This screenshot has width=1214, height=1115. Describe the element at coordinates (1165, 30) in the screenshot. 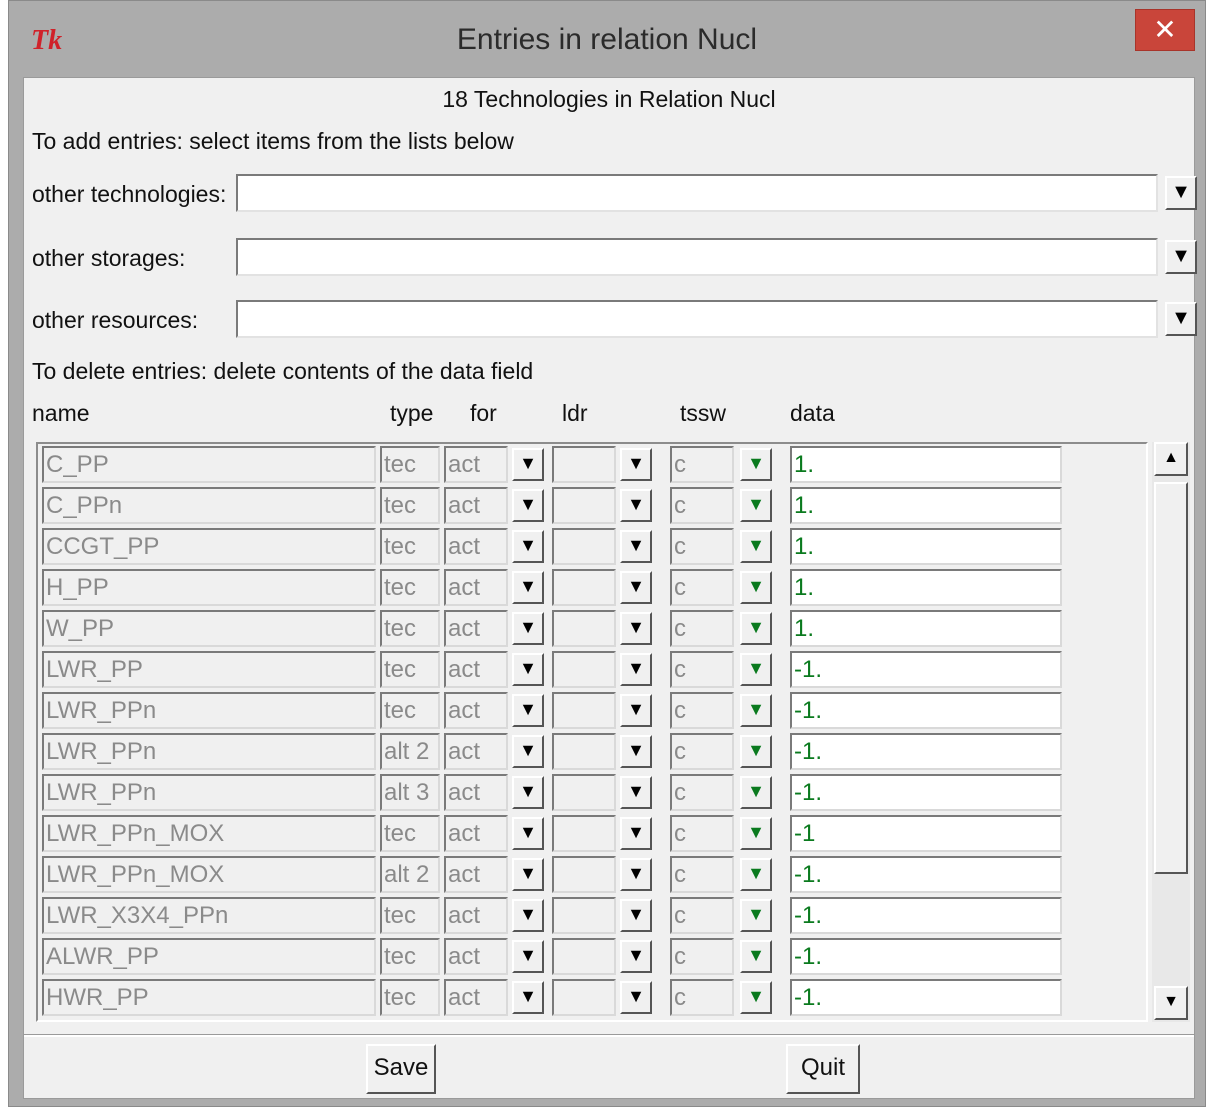

I see `close-button: ✕` at that location.